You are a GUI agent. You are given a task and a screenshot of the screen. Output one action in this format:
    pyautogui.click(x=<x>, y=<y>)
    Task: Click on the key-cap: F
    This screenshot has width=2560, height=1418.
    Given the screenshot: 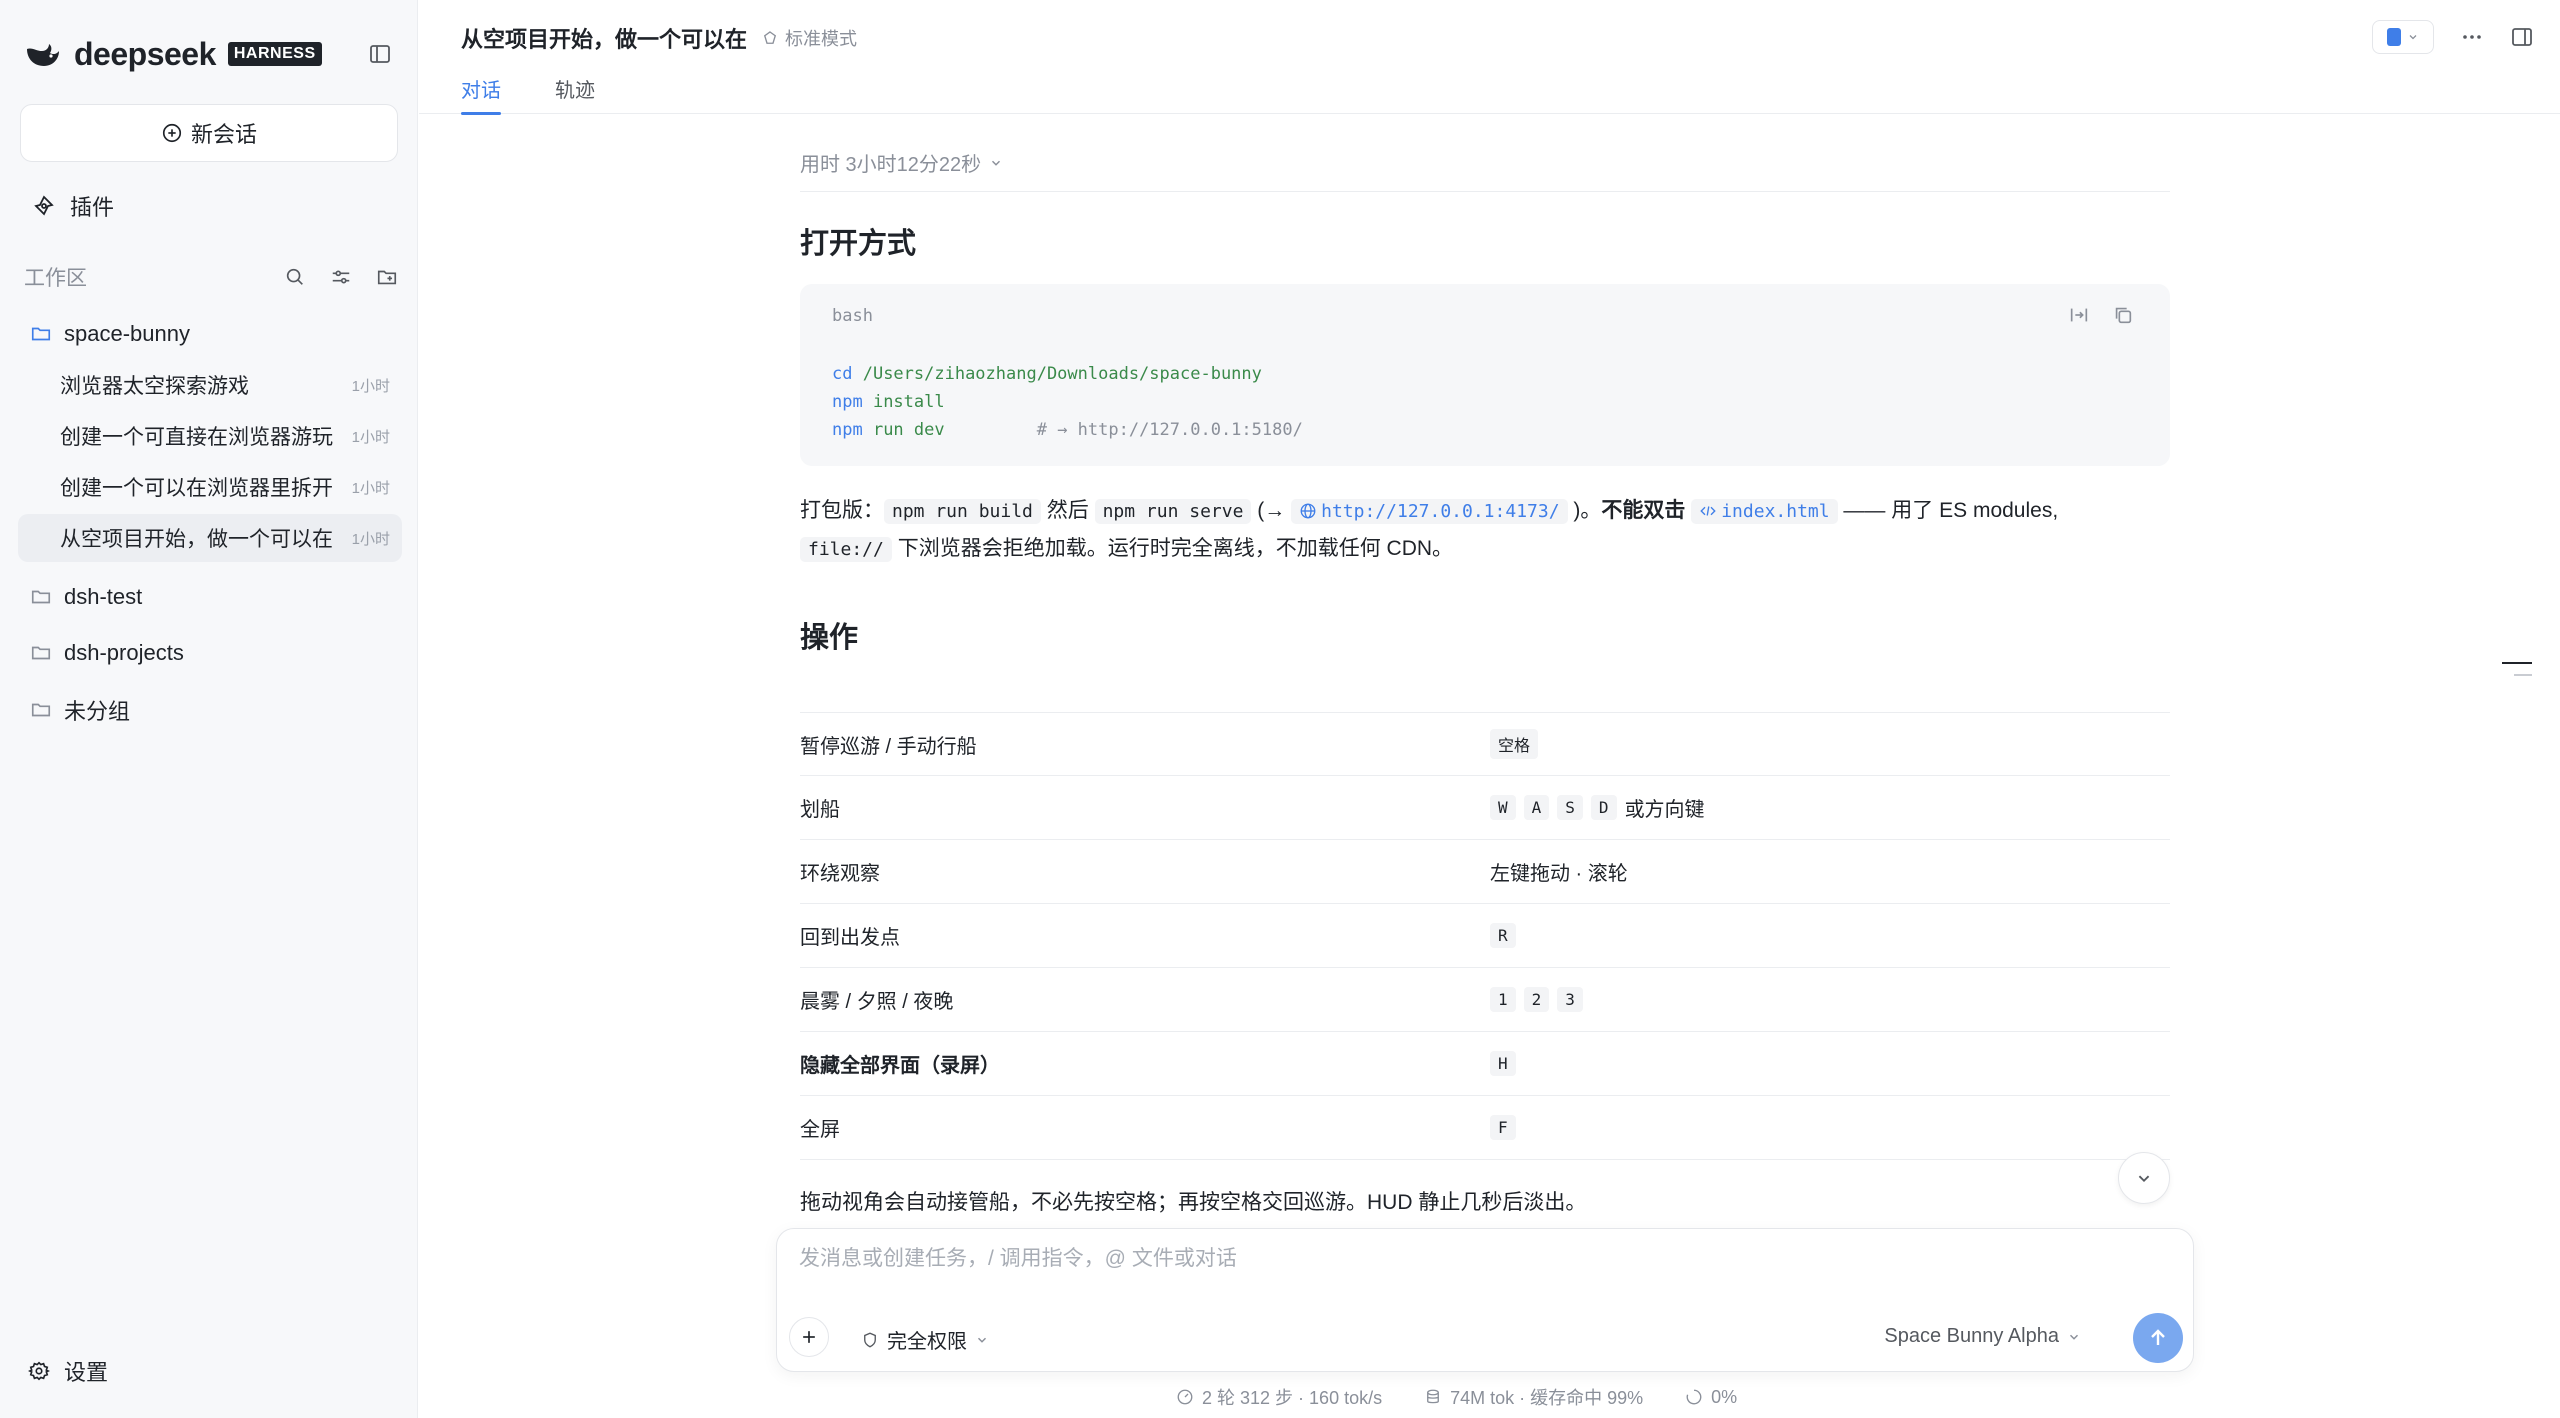 What is the action you would take?
    pyautogui.click(x=1503, y=1127)
    